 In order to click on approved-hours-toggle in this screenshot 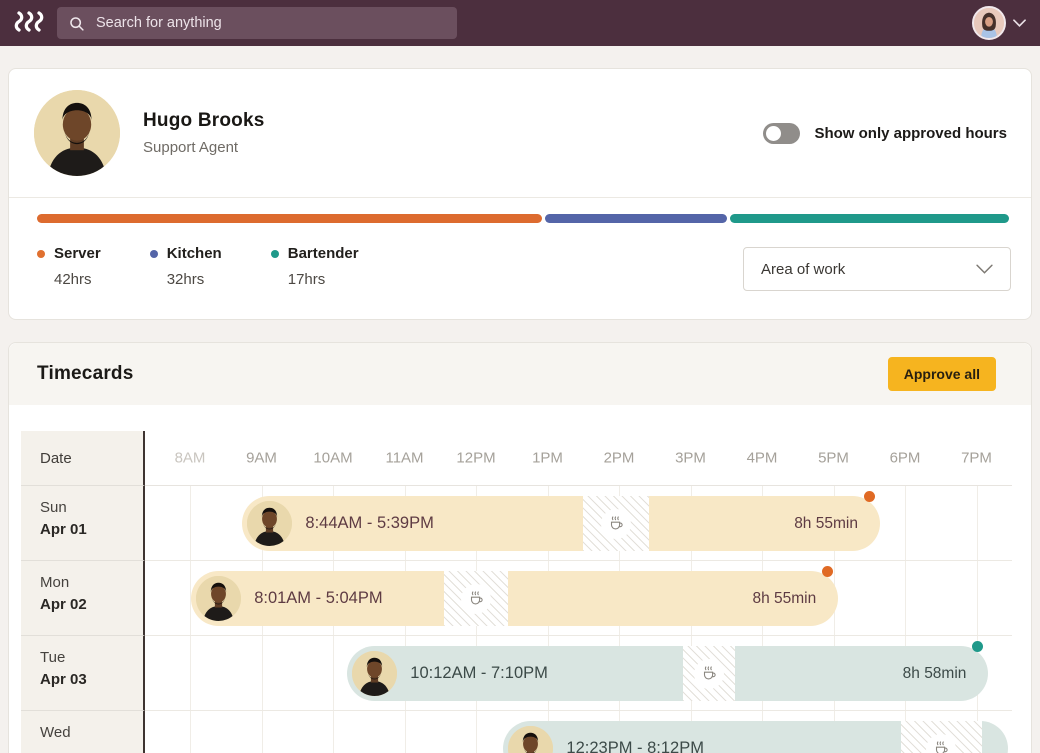, I will do `click(782, 133)`.